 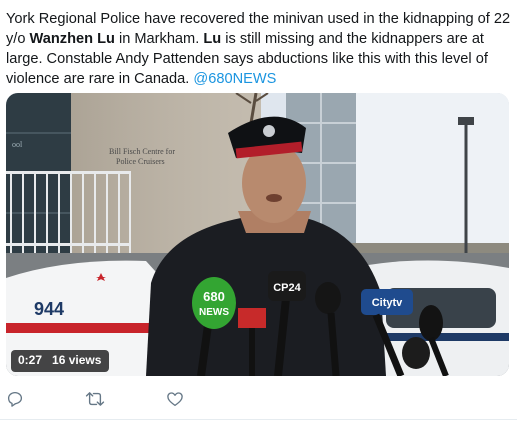 What do you see at coordinates (72, 39) in the screenshot?
I see `tweet-name-wanzhen-lu: Wanzhen Lu` at bounding box center [72, 39].